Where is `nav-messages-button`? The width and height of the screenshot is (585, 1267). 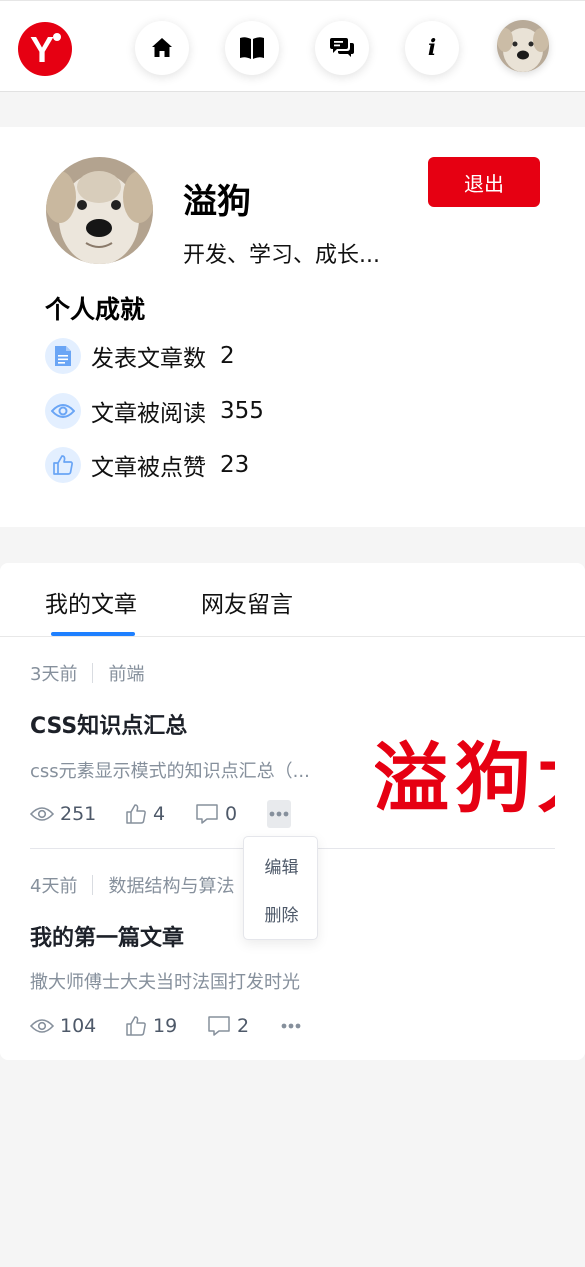
nav-messages-button is located at coordinates (342, 48).